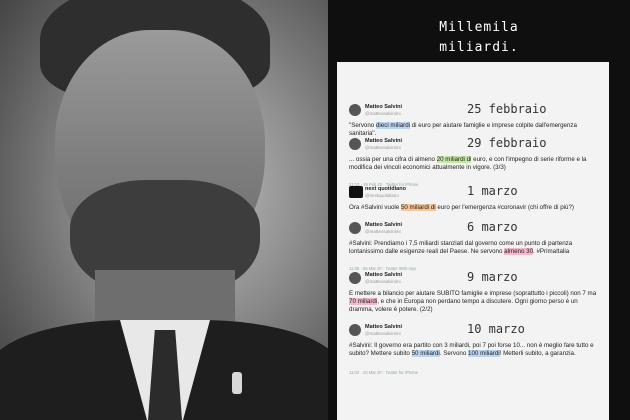 The image size is (630, 420). What do you see at coordinates (492, 191) in the screenshot?
I see `date-annotation: 1 marzo` at bounding box center [492, 191].